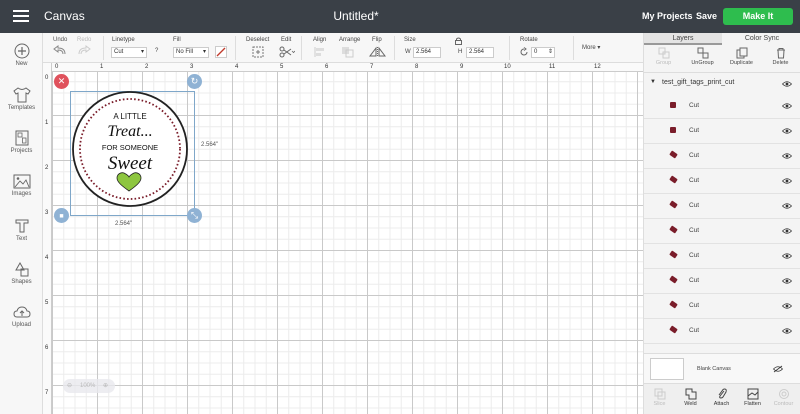 Image resolution: width=800 pixels, height=414 pixels. I want to click on blank-canvas-row: Blank Canvas, so click(722, 368).